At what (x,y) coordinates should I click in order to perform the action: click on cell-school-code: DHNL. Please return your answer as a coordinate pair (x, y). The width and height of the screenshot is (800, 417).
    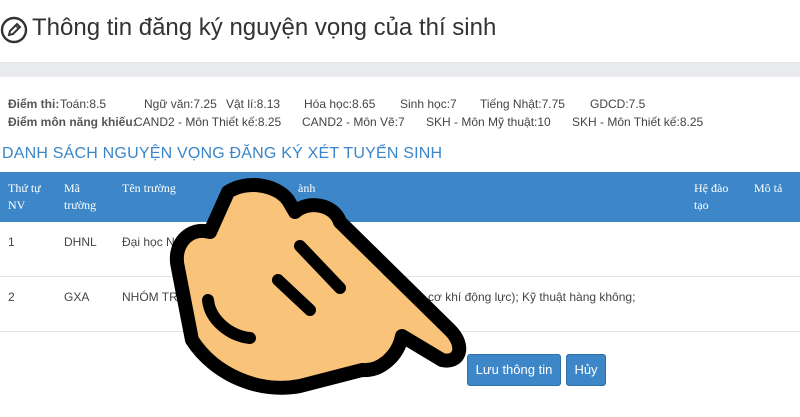
    Looking at the image, I should click on (85, 249).